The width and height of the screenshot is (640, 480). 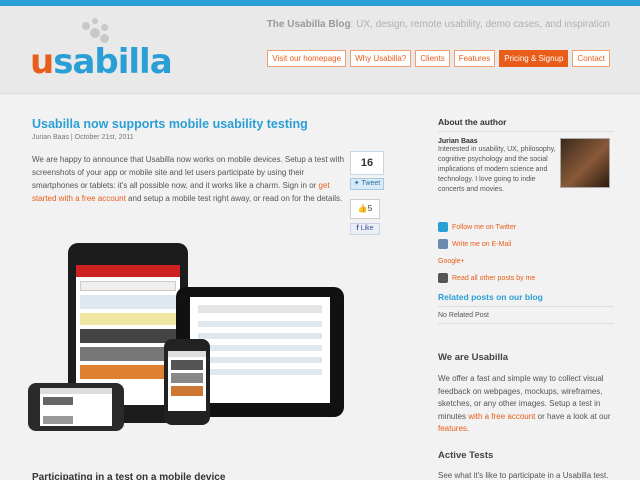 What do you see at coordinates (76, 407) in the screenshot?
I see `android-phone-image` at bounding box center [76, 407].